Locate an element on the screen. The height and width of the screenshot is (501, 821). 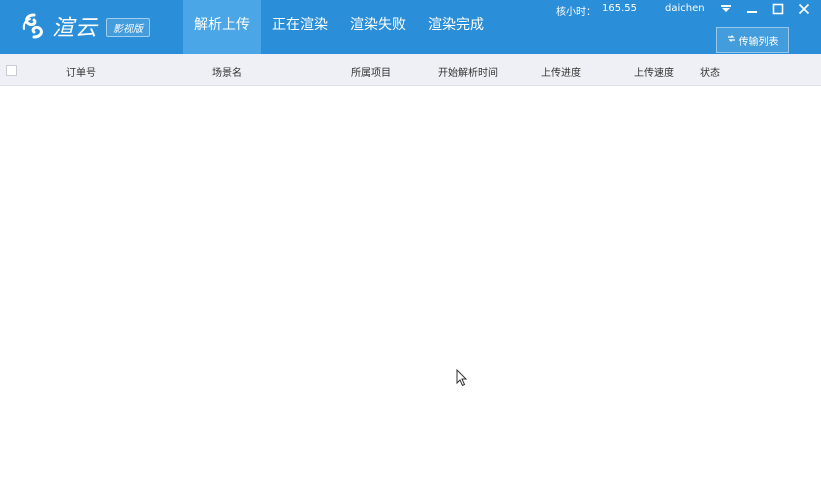
select-all-checkbox is located at coordinates (11, 70).